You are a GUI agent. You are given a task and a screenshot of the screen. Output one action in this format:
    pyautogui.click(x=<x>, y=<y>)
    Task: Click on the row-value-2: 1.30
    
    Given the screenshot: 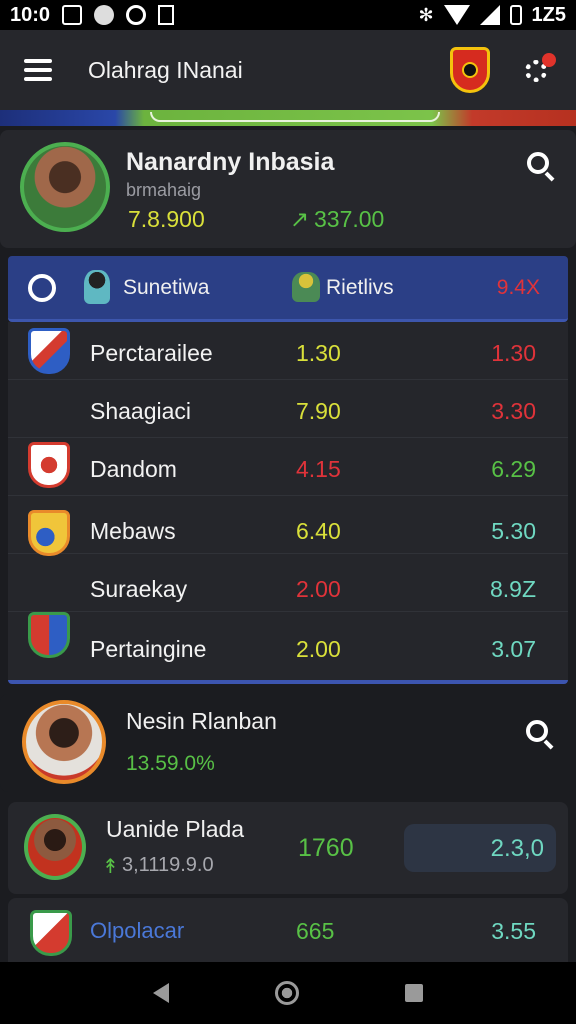 What is the action you would take?
    pyautogui.click(x=513, y=353)
    